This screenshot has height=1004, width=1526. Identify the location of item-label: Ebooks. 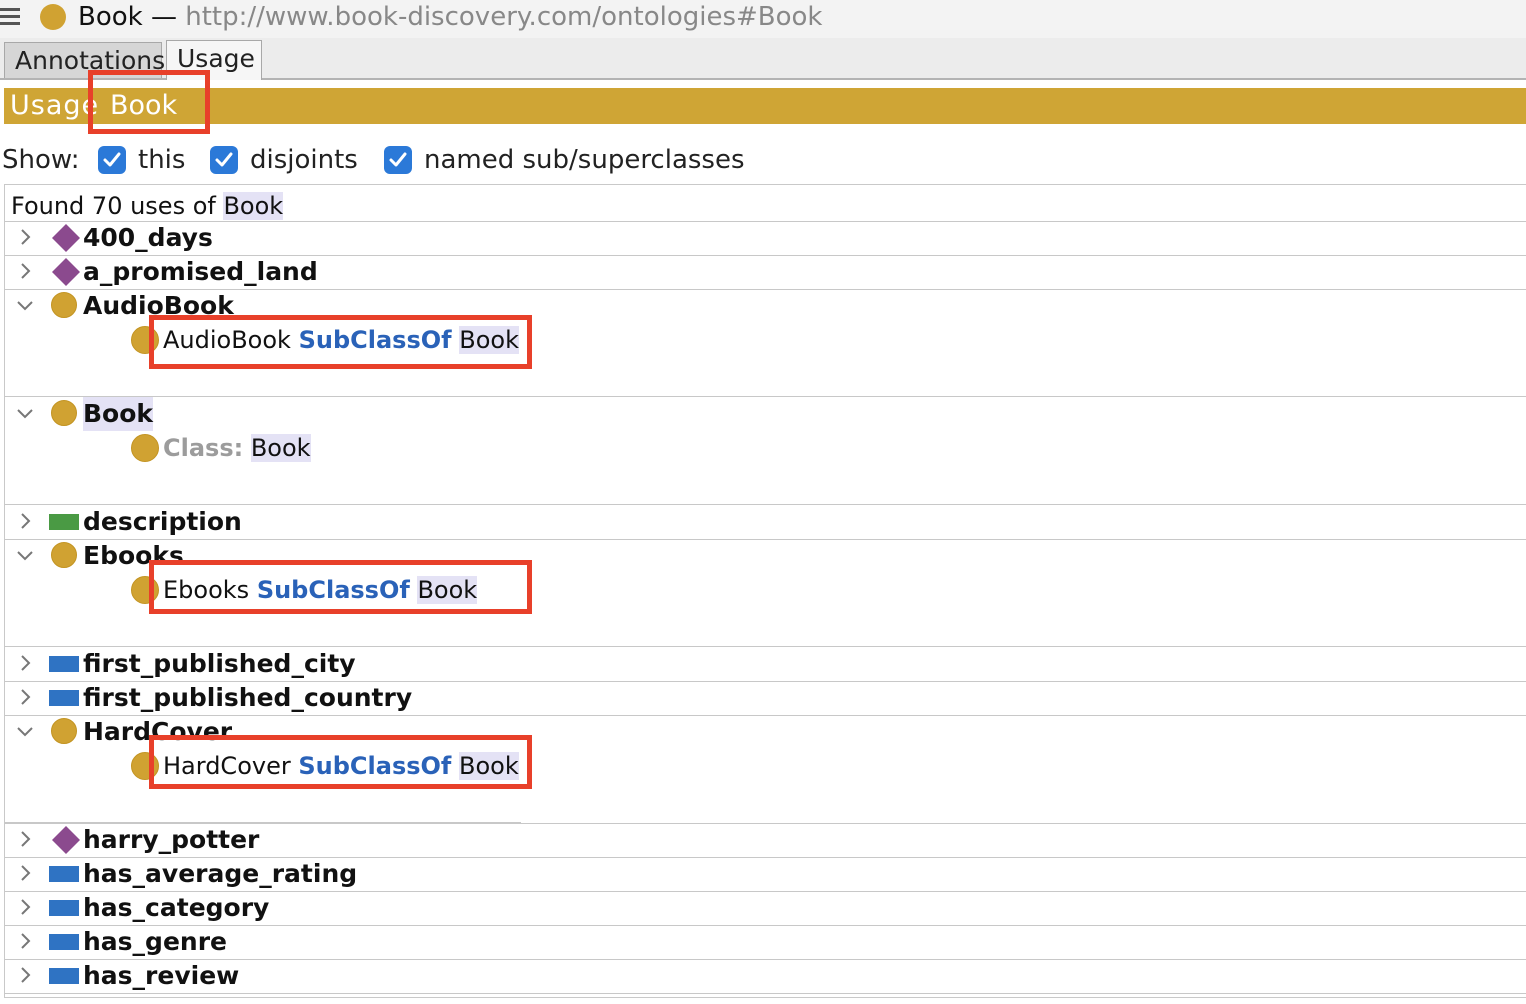
(133, 555).